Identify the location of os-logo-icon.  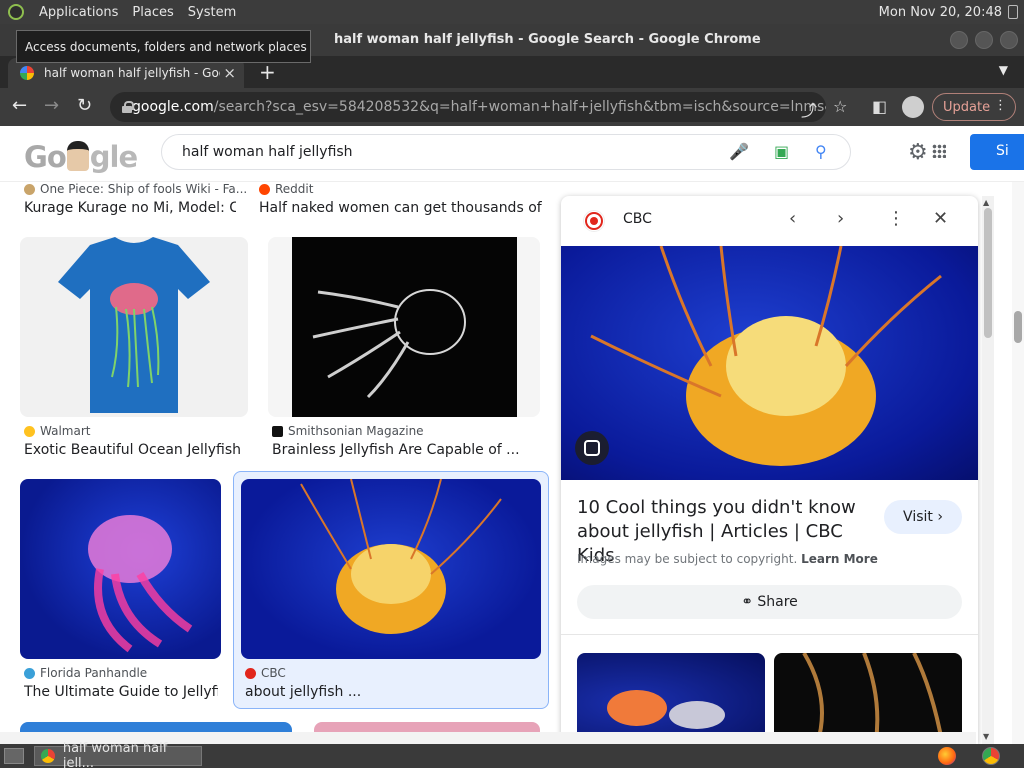
(16, 12).